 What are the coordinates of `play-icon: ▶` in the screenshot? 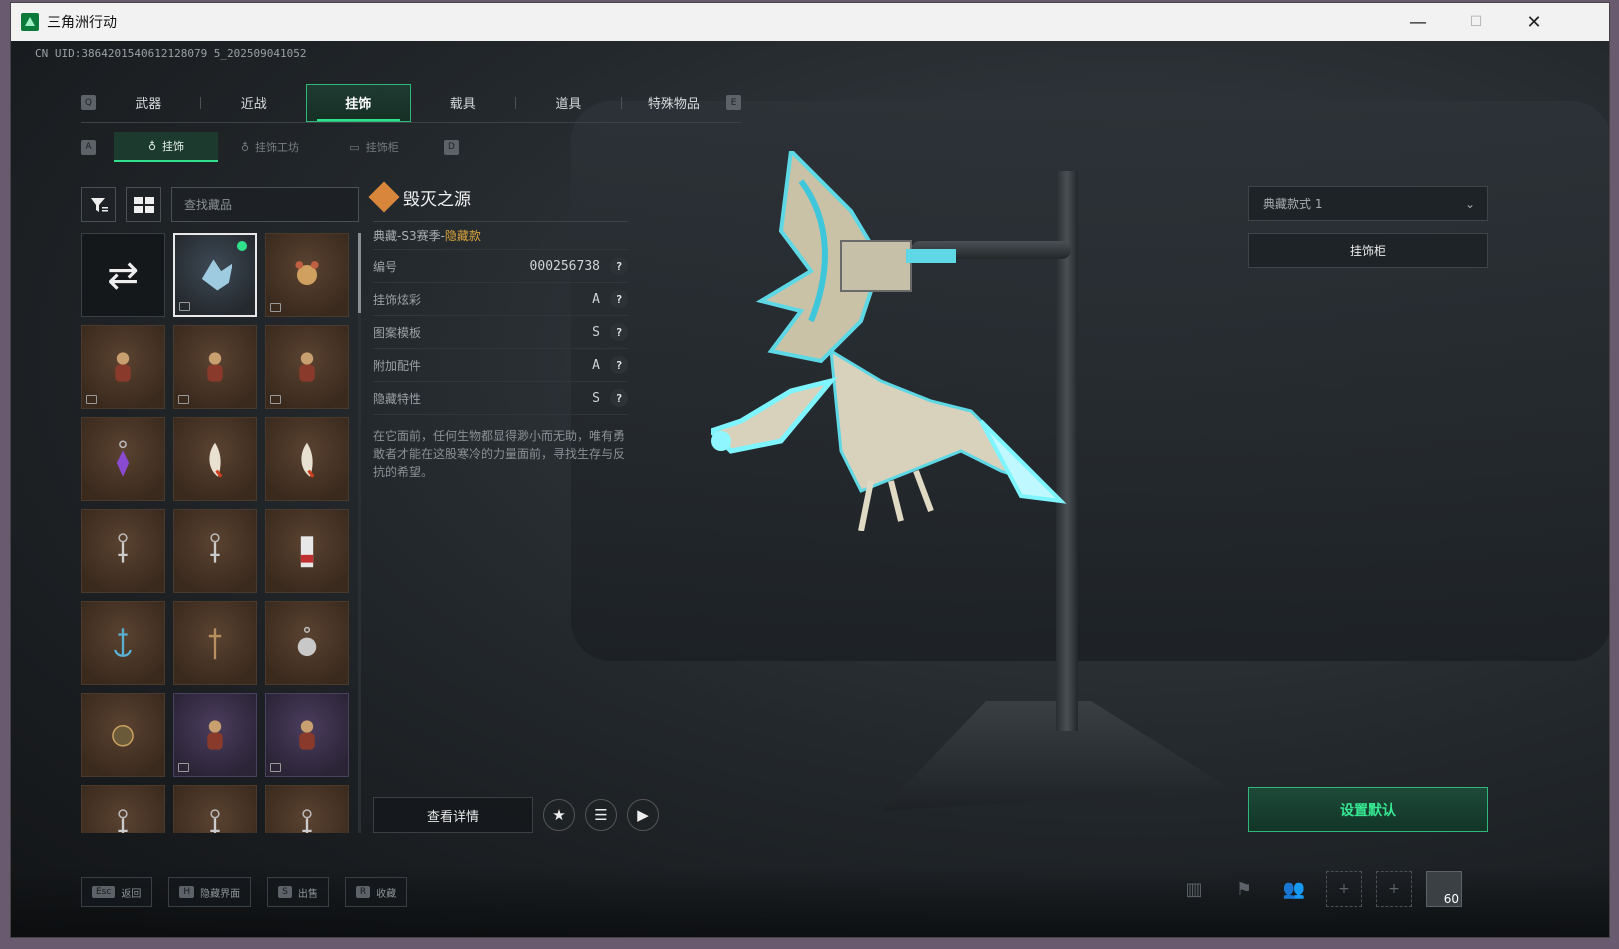 It's located at (643, 815).